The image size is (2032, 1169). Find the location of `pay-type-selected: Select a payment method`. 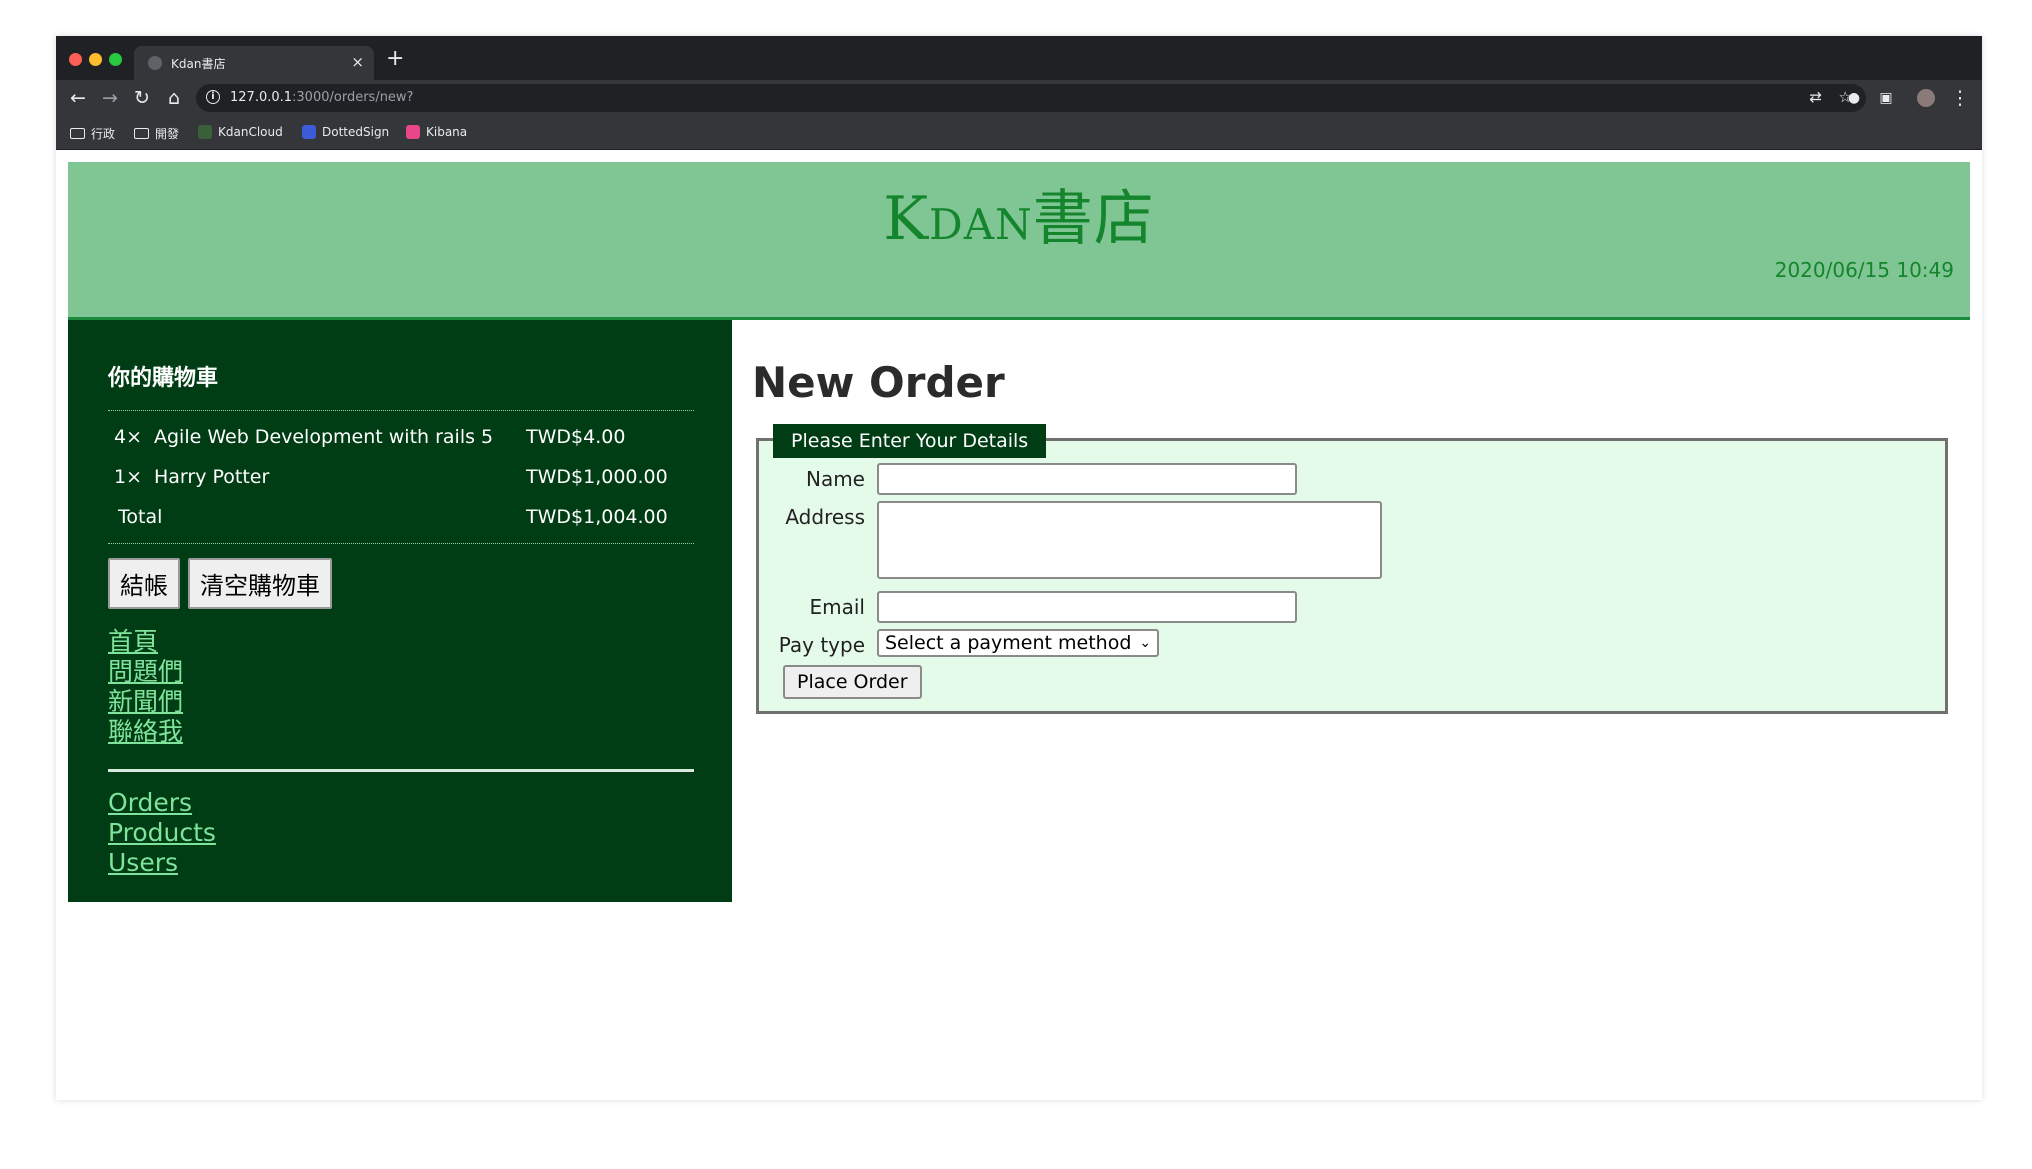

pay-type-selected: Select a payment method is located at coordinates (1008, 643).